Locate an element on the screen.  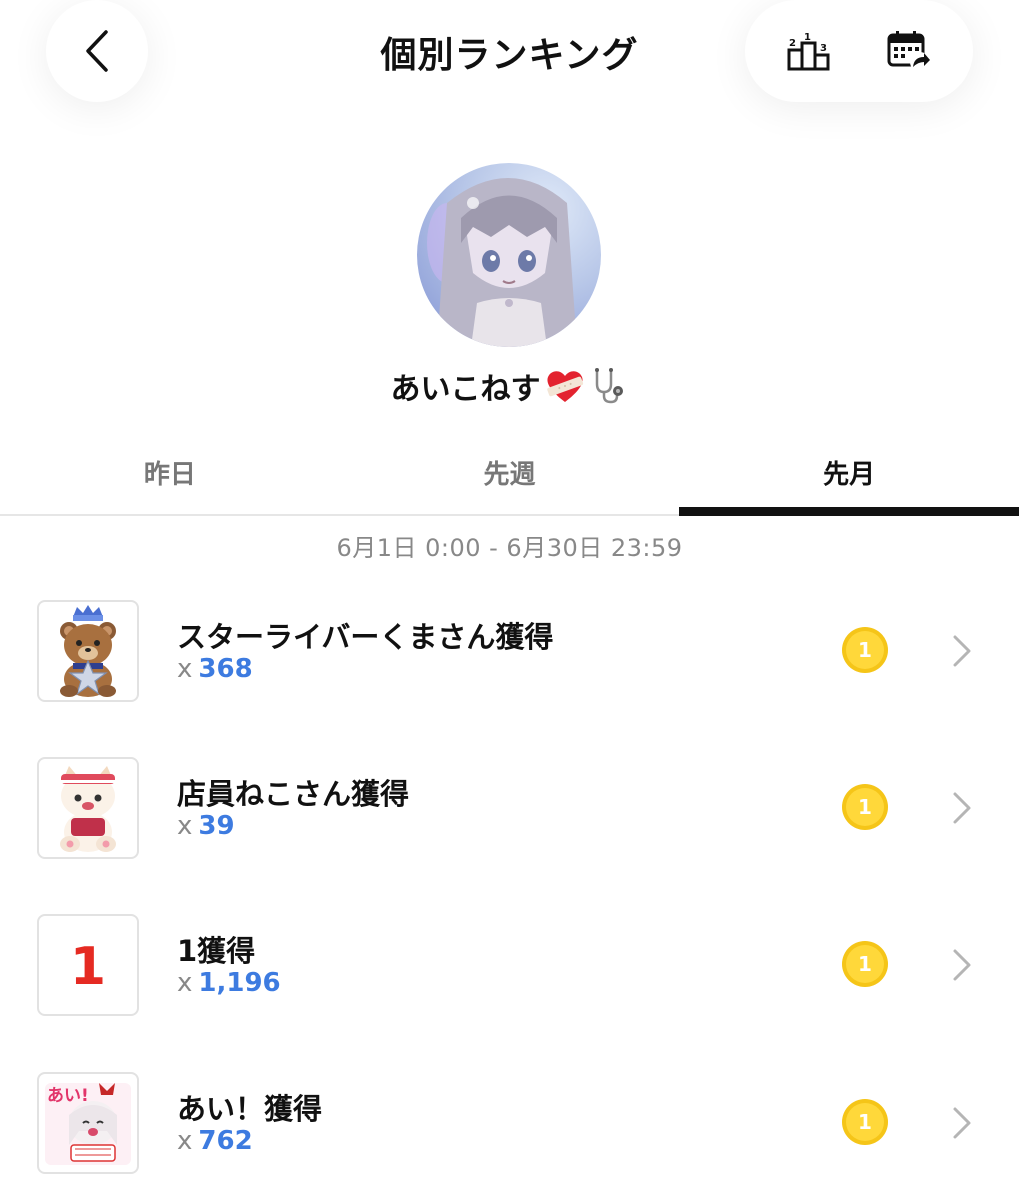
count-value: 762 is located at coordinates (225, 1141).